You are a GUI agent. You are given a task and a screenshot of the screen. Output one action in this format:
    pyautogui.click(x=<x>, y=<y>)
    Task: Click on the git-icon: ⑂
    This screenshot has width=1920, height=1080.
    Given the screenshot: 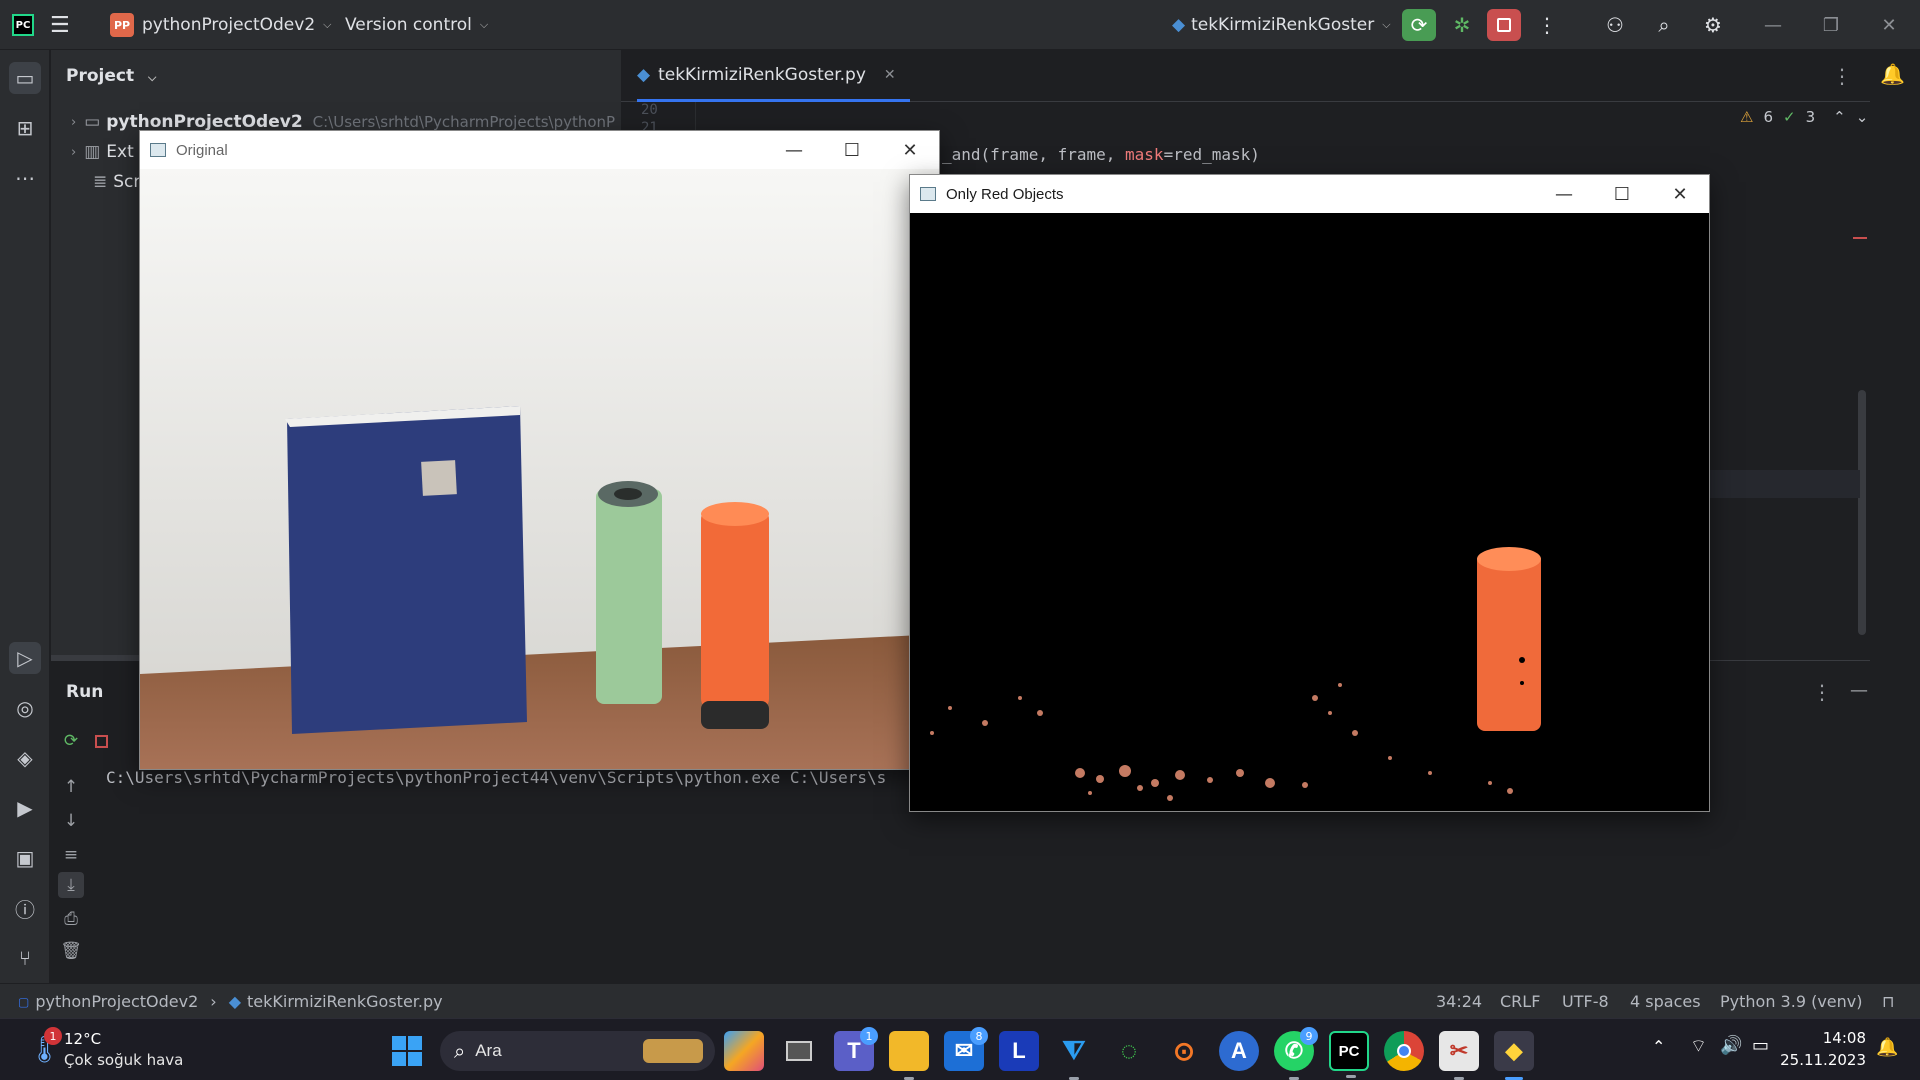 What is the action you would take?
    pyautogui.click(x=25, y=958)
    